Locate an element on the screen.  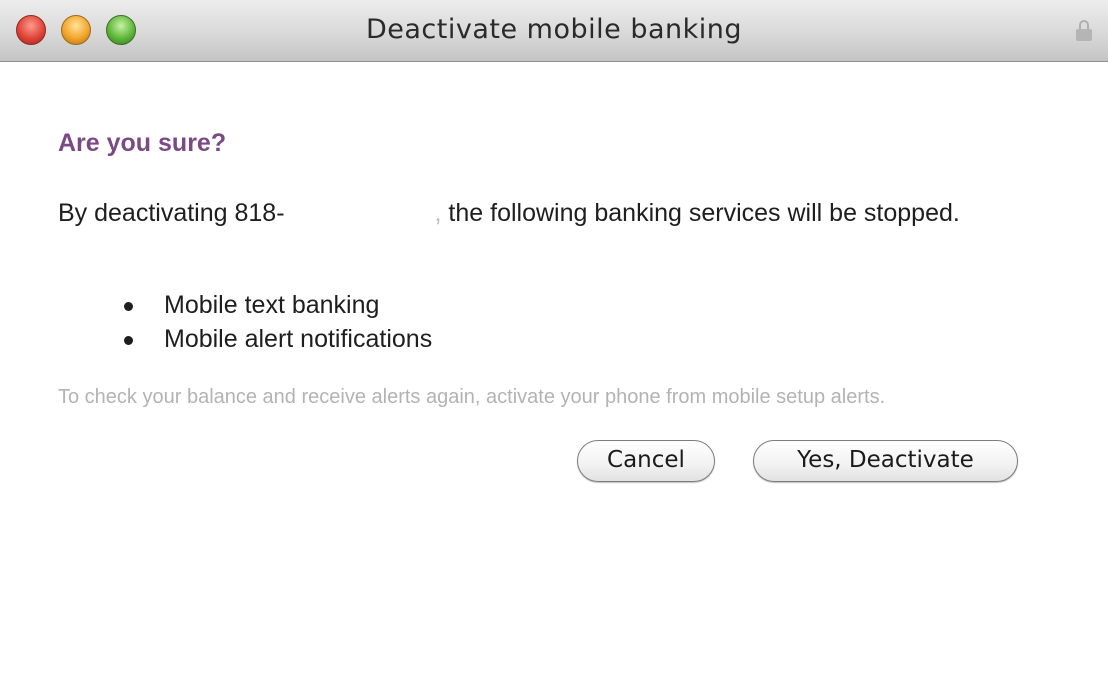
lock-icon is located at coordinates (1084, 31).